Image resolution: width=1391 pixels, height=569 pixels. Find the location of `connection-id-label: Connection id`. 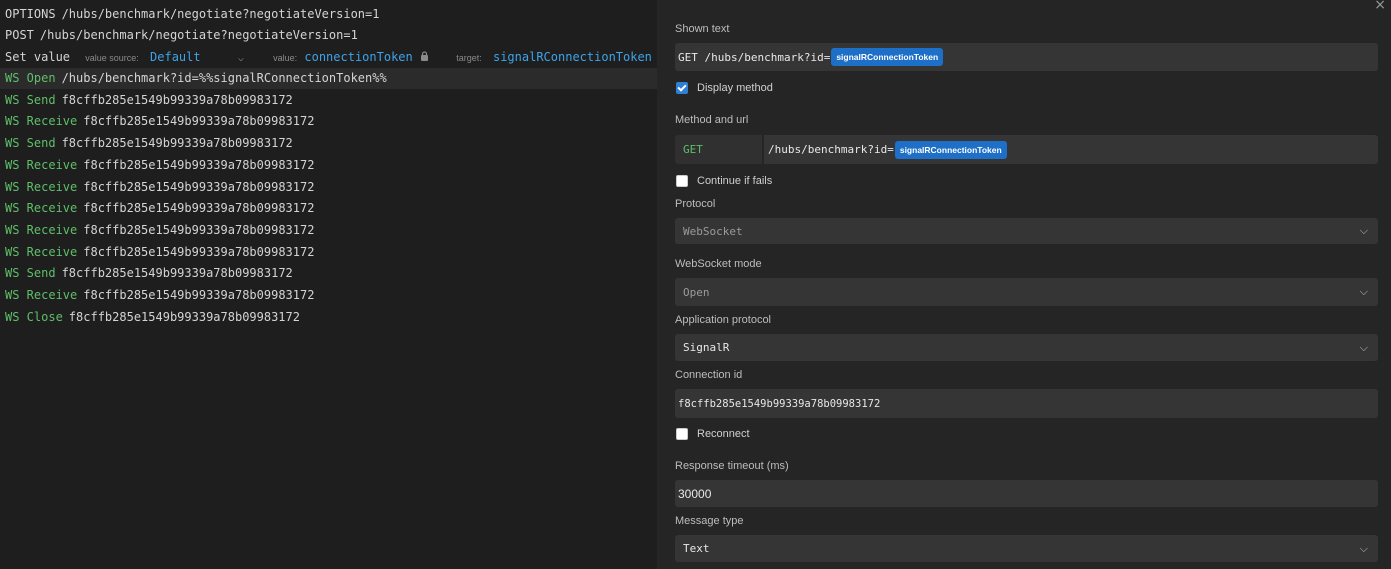

connection-id-label: Connection id is located at coordinates (709, 375).